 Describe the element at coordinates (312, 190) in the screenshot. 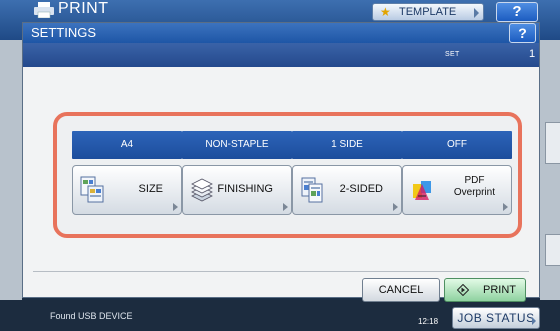

I see `duplex-icon` at that location.